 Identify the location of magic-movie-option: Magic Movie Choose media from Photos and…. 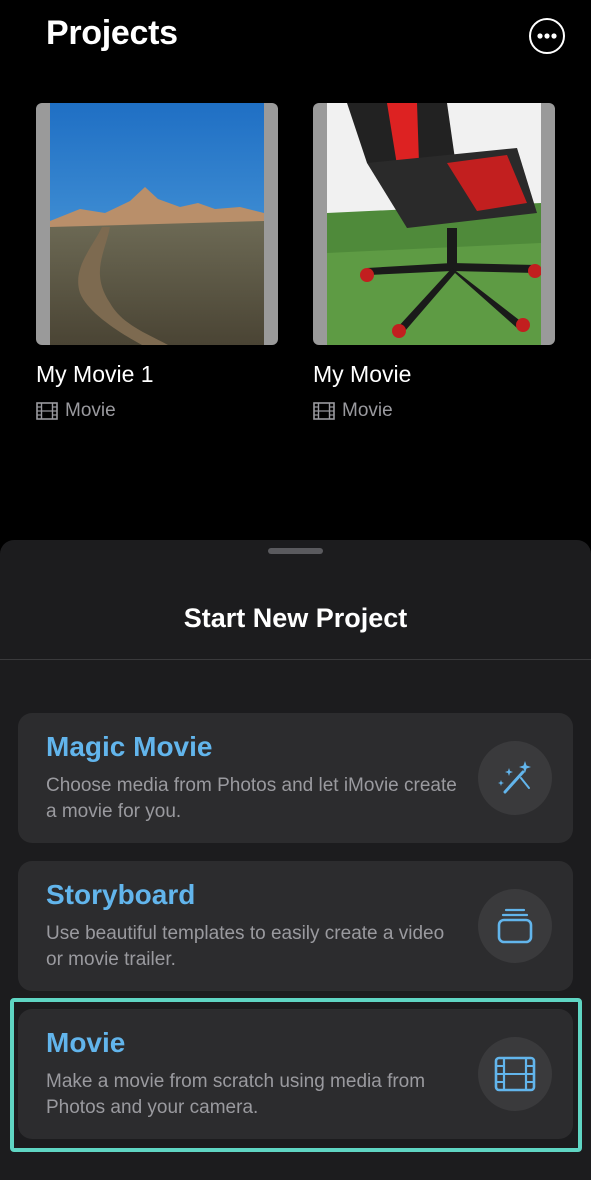
(295, 778).